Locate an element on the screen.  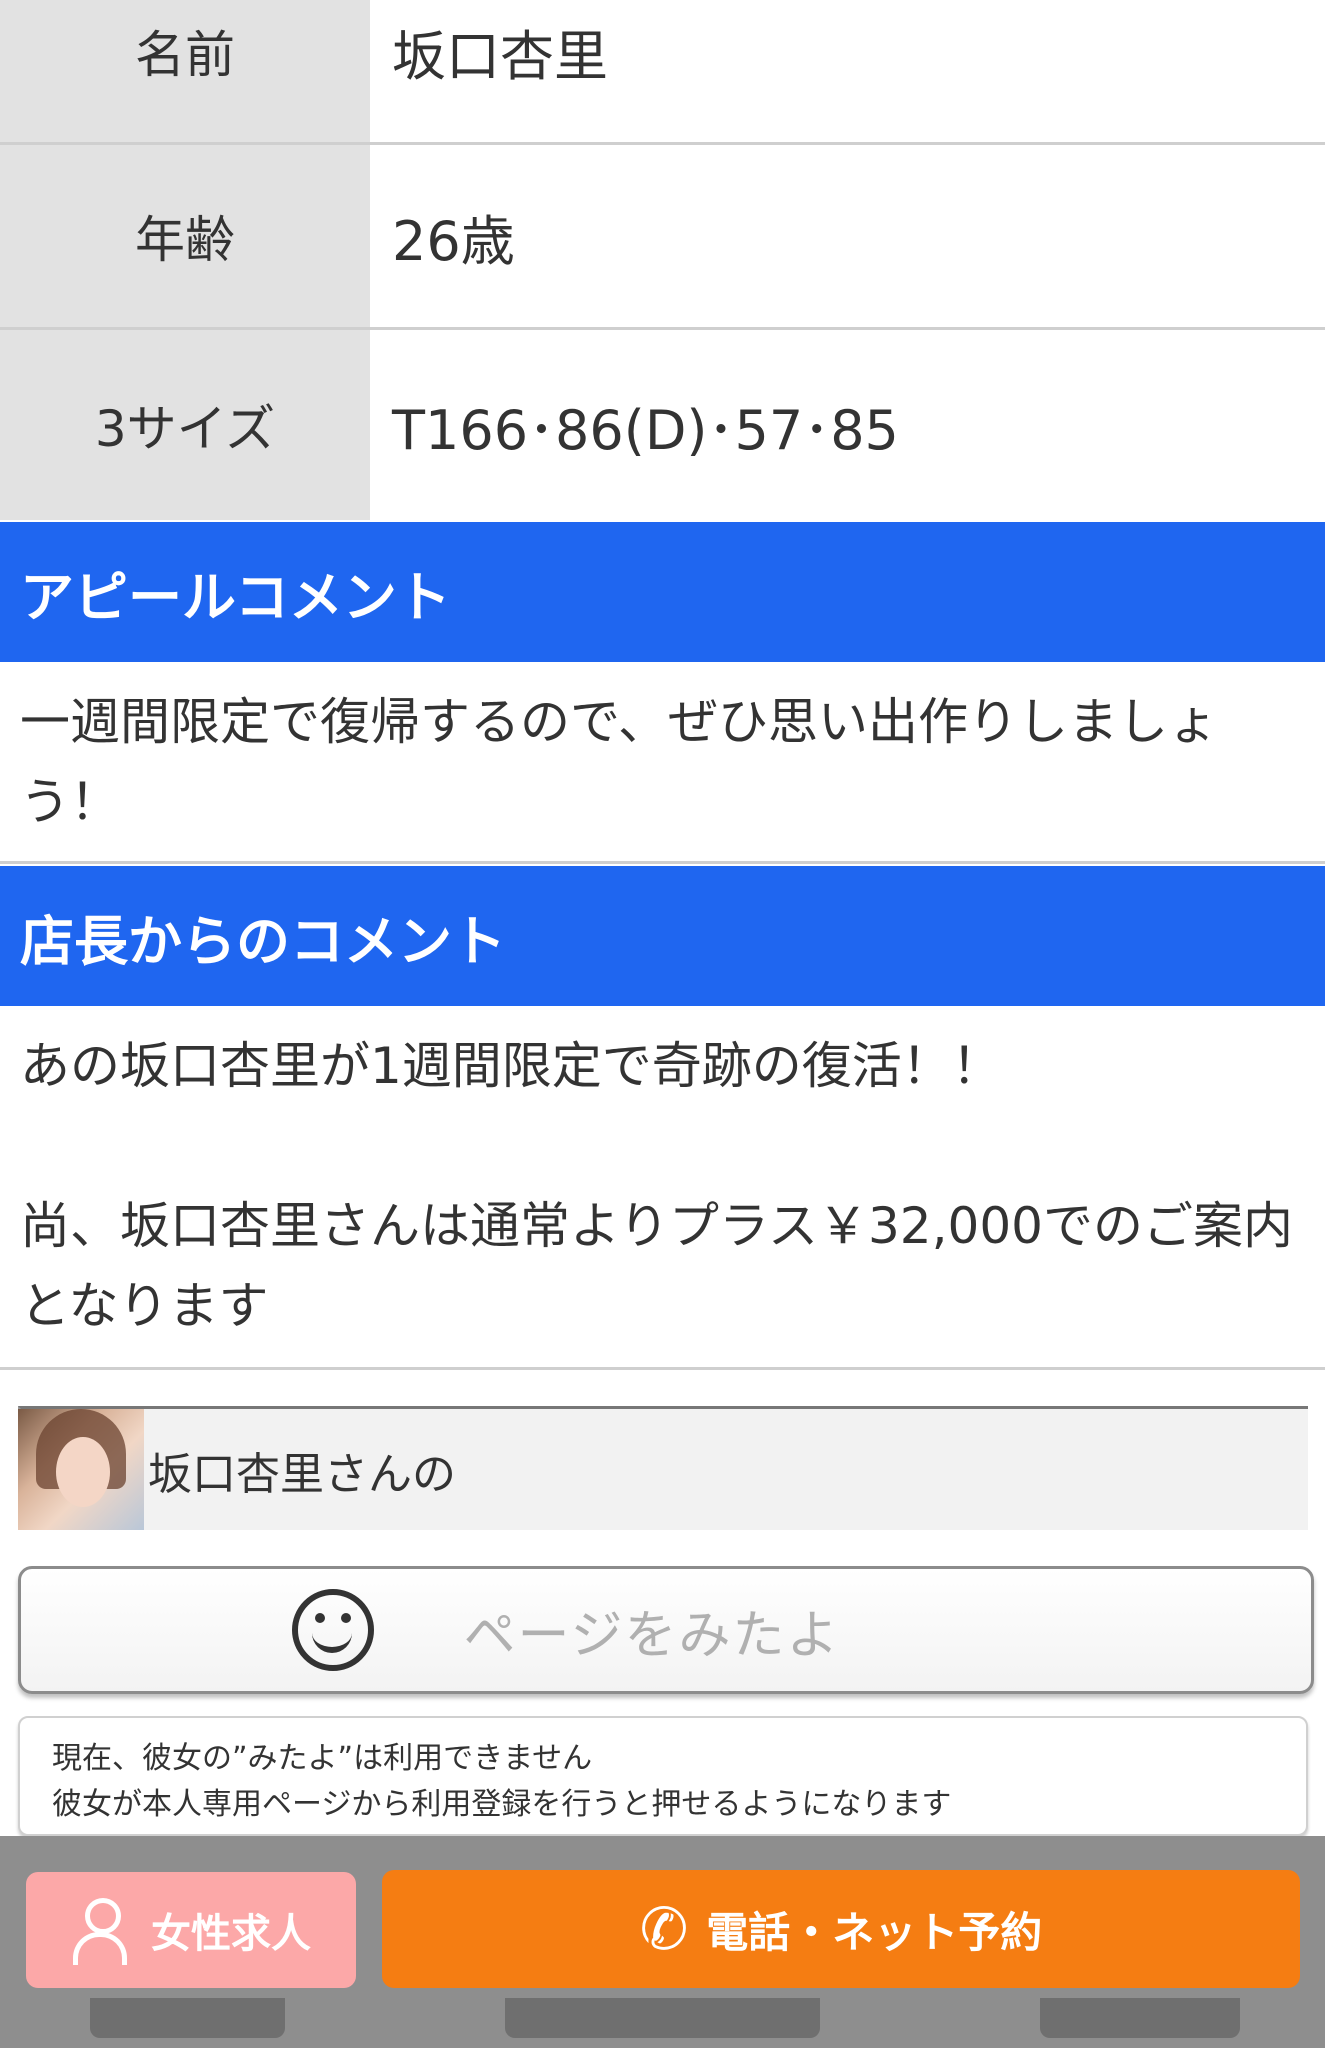
notice-line: 現在、彼女の”みたよ”は利用できません is located at coordinates (322, 1758).